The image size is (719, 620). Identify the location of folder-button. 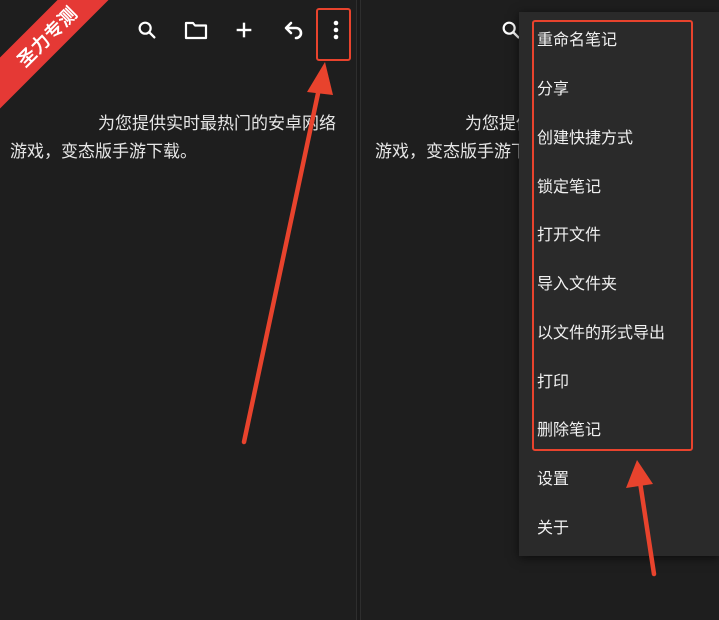
(196, 30).